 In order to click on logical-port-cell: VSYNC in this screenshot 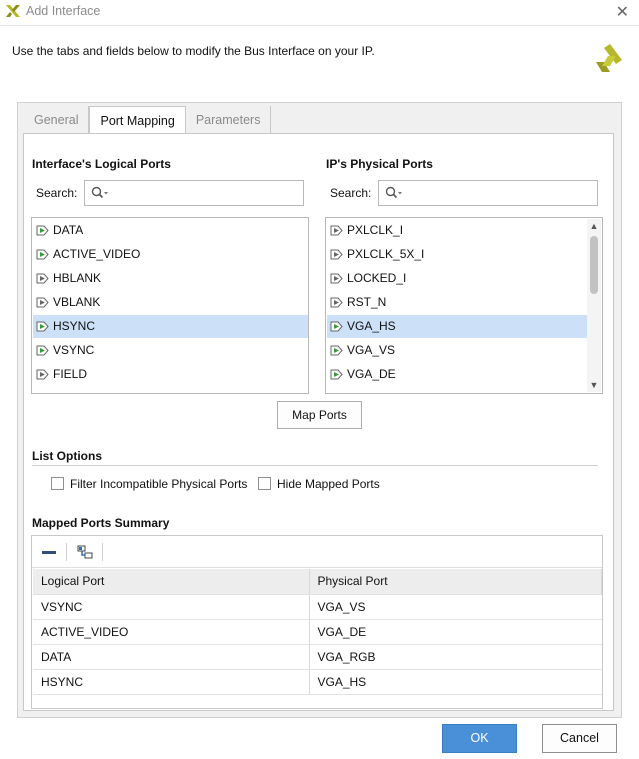, I will do `click(171, 607)`.